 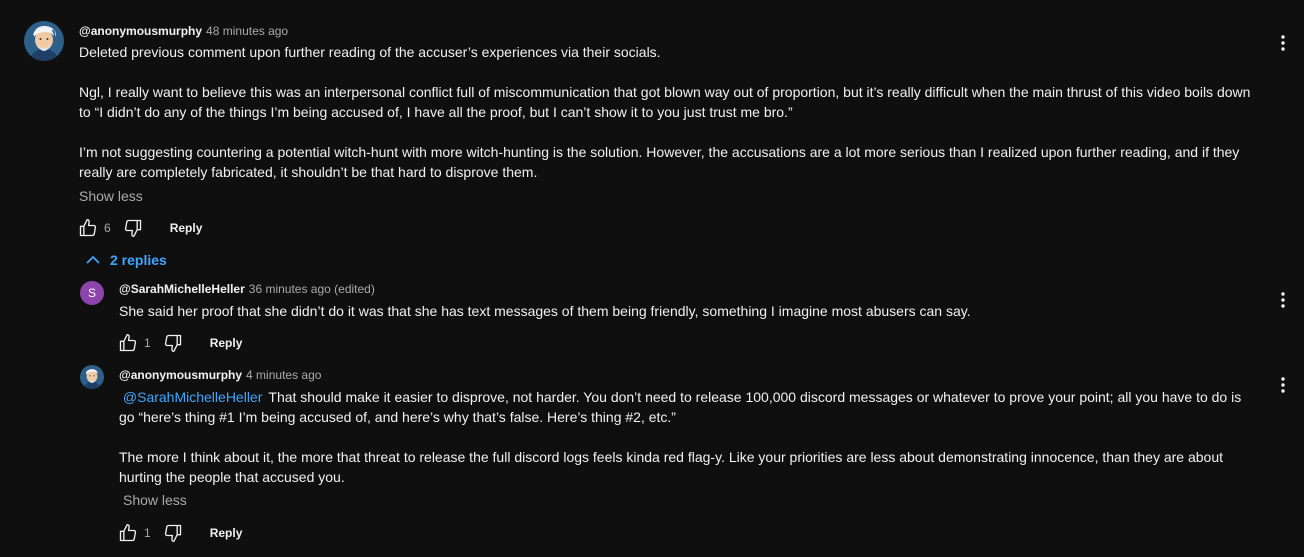 I want to click on comment-timestamp: 36 minutes ago (edited), so click(x=312, y=289).